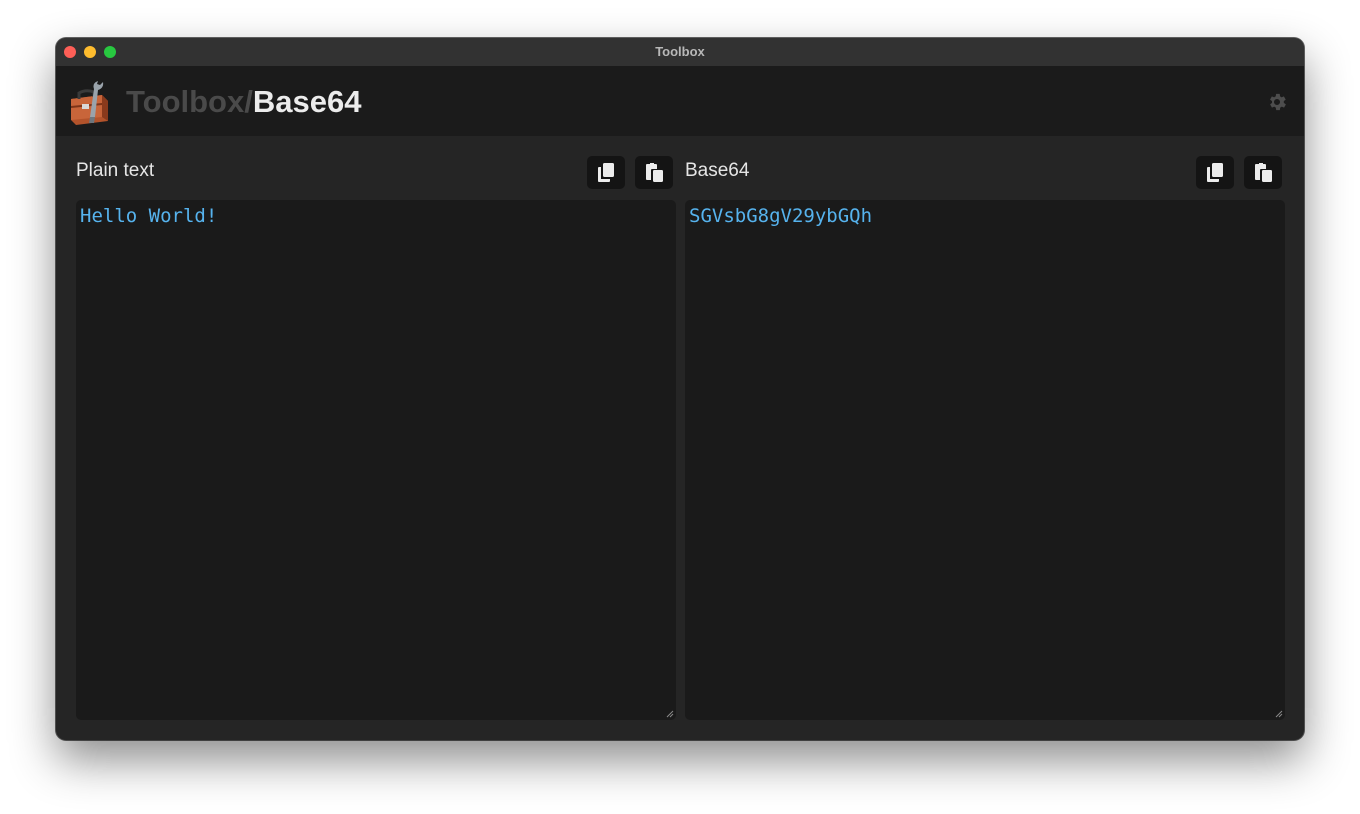 The height and width of the screenshot is (814, 1360). I want to click on settings-button, so click(1277, 102).